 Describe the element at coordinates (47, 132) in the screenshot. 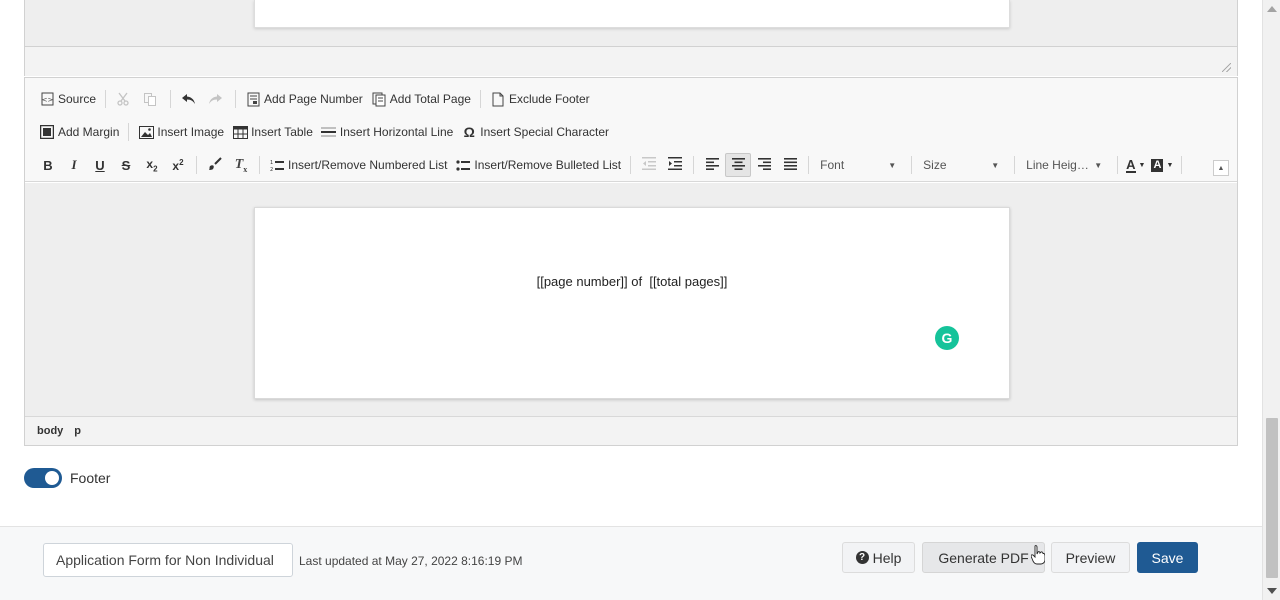

I see `margin-icon` at that location.